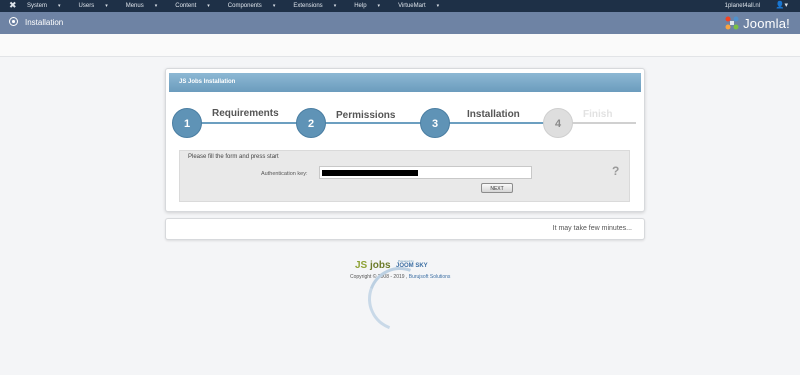  What do you see at coordinates (766, 23) in the screenshot?
I see `joomla-logo-text: Joomla!` at bounding box center [766, 23].